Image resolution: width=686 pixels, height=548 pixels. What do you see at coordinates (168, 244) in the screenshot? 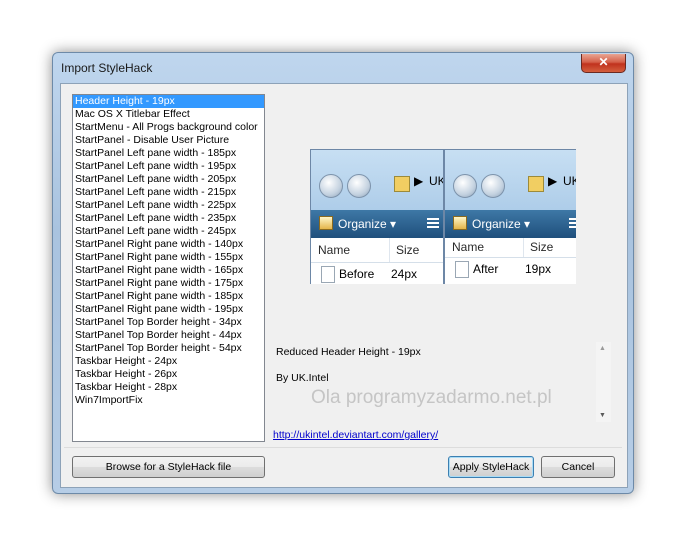
I see `stylehack-list-item: StartPanel Right pane width - 140px` at bounding box center [168, 244].